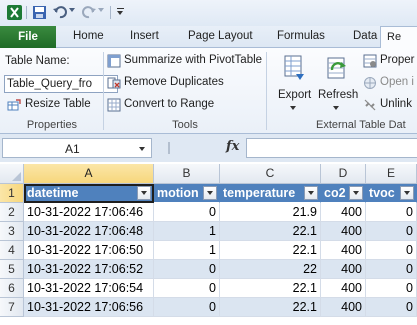 The image size is (417, 325). What do you see at coordinates (169, 148) in the screenshot?
I see `splitter-icon` at bounding box center [169, 148].